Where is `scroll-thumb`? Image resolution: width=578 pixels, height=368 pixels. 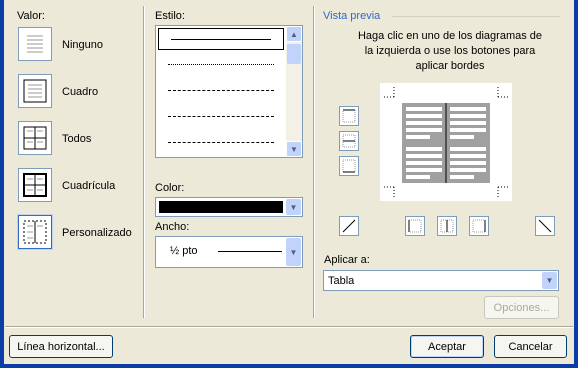
scroll-thumb is located at coordinates (294, 54).